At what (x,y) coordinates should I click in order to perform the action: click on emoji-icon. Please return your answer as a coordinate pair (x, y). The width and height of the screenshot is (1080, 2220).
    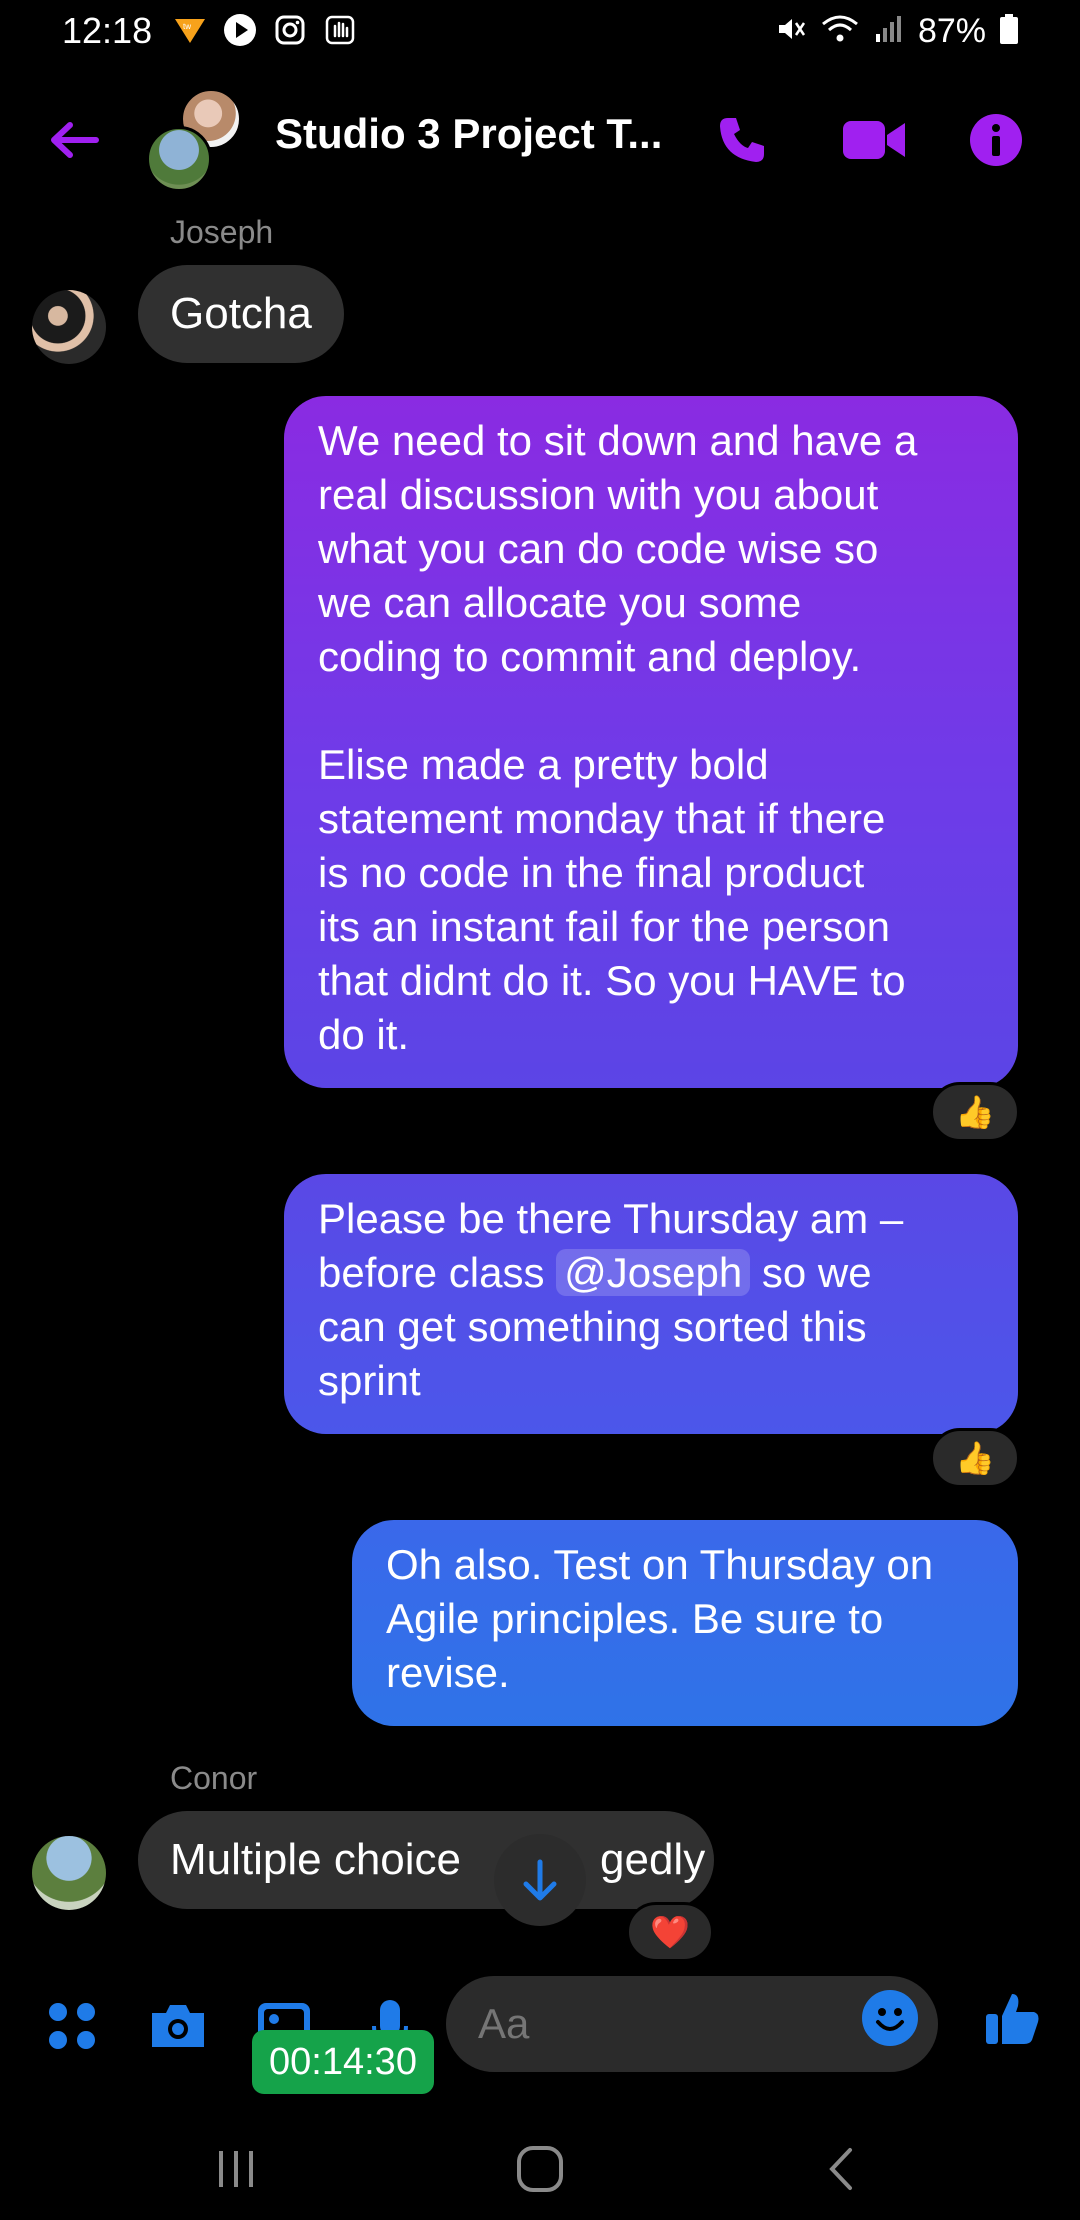
    Looking at the image, I should click on (890, 2018).